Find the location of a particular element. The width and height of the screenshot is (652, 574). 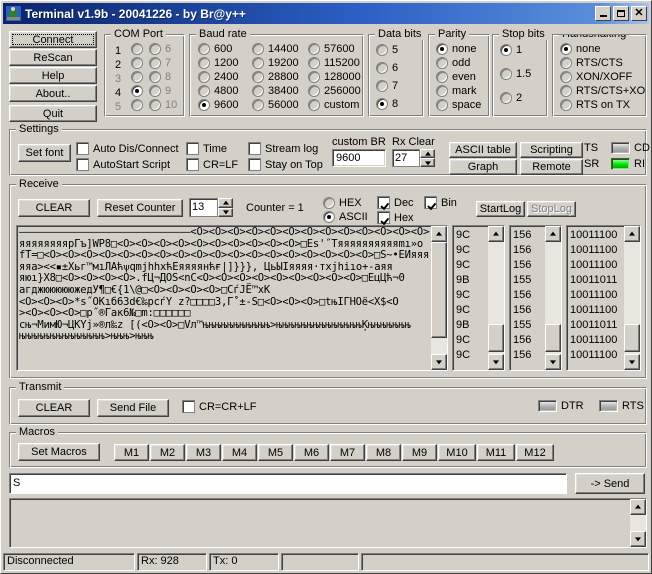

scripting-button: Scripting is located at coordinates (551, 150).